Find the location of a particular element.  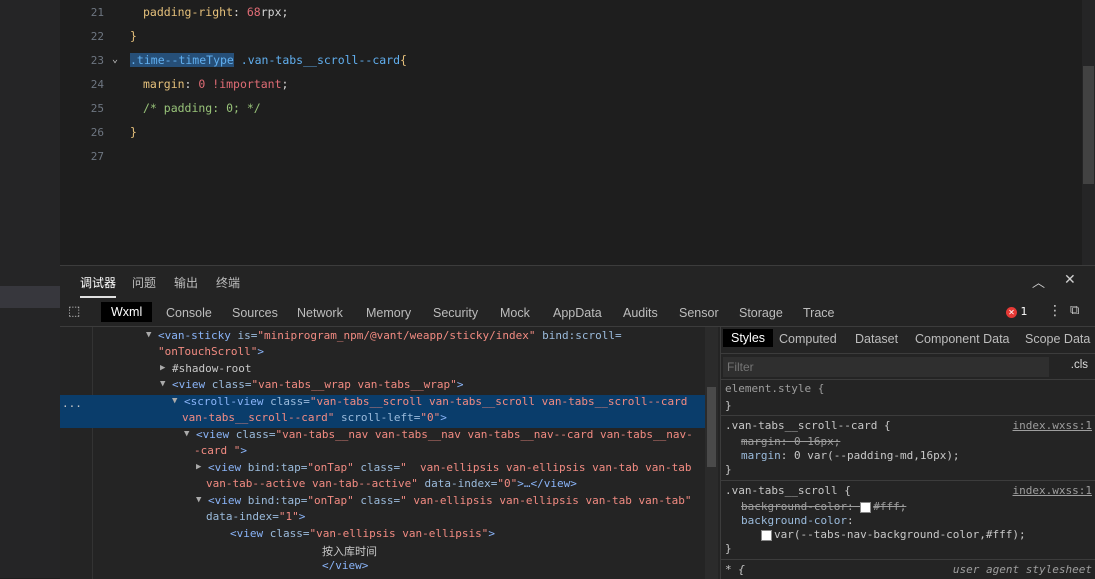

tab-component-data: Component Data is located at coordinates (962, 339).